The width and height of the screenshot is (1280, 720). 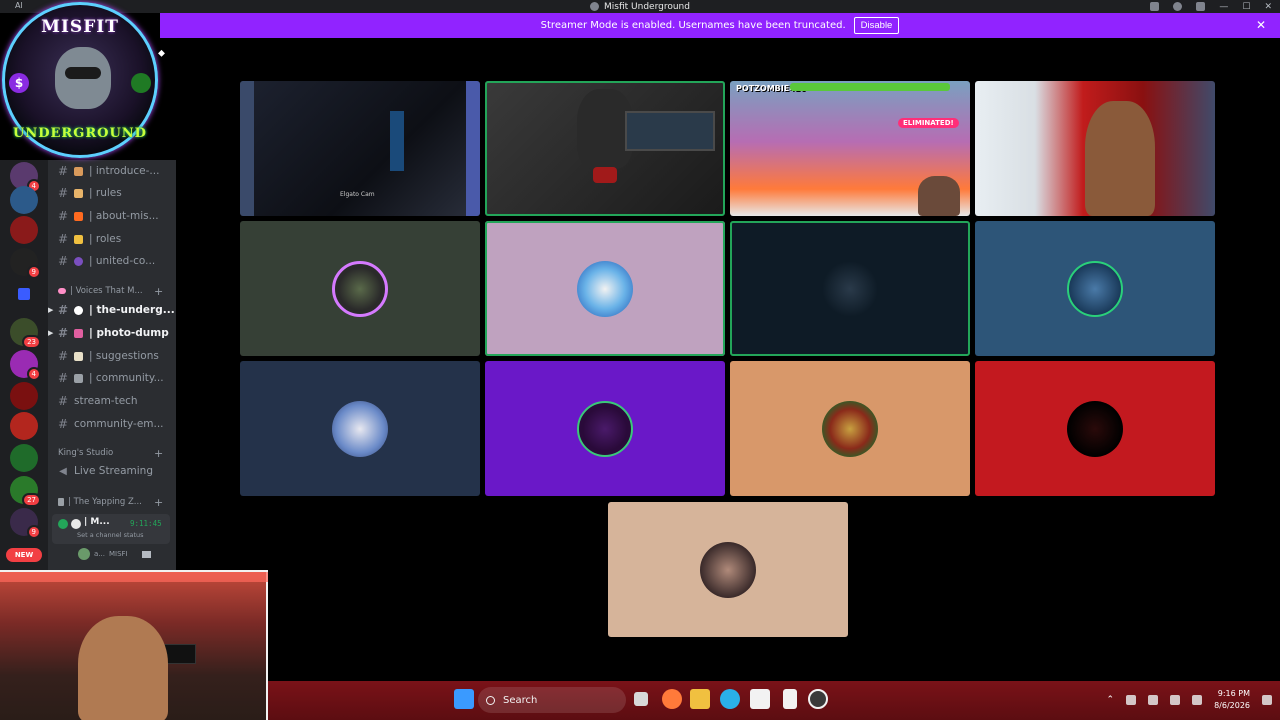 What do you see at coordinates (78, 378) in the screenshot?
I see `board-icon` at bounding box center [78, 378].